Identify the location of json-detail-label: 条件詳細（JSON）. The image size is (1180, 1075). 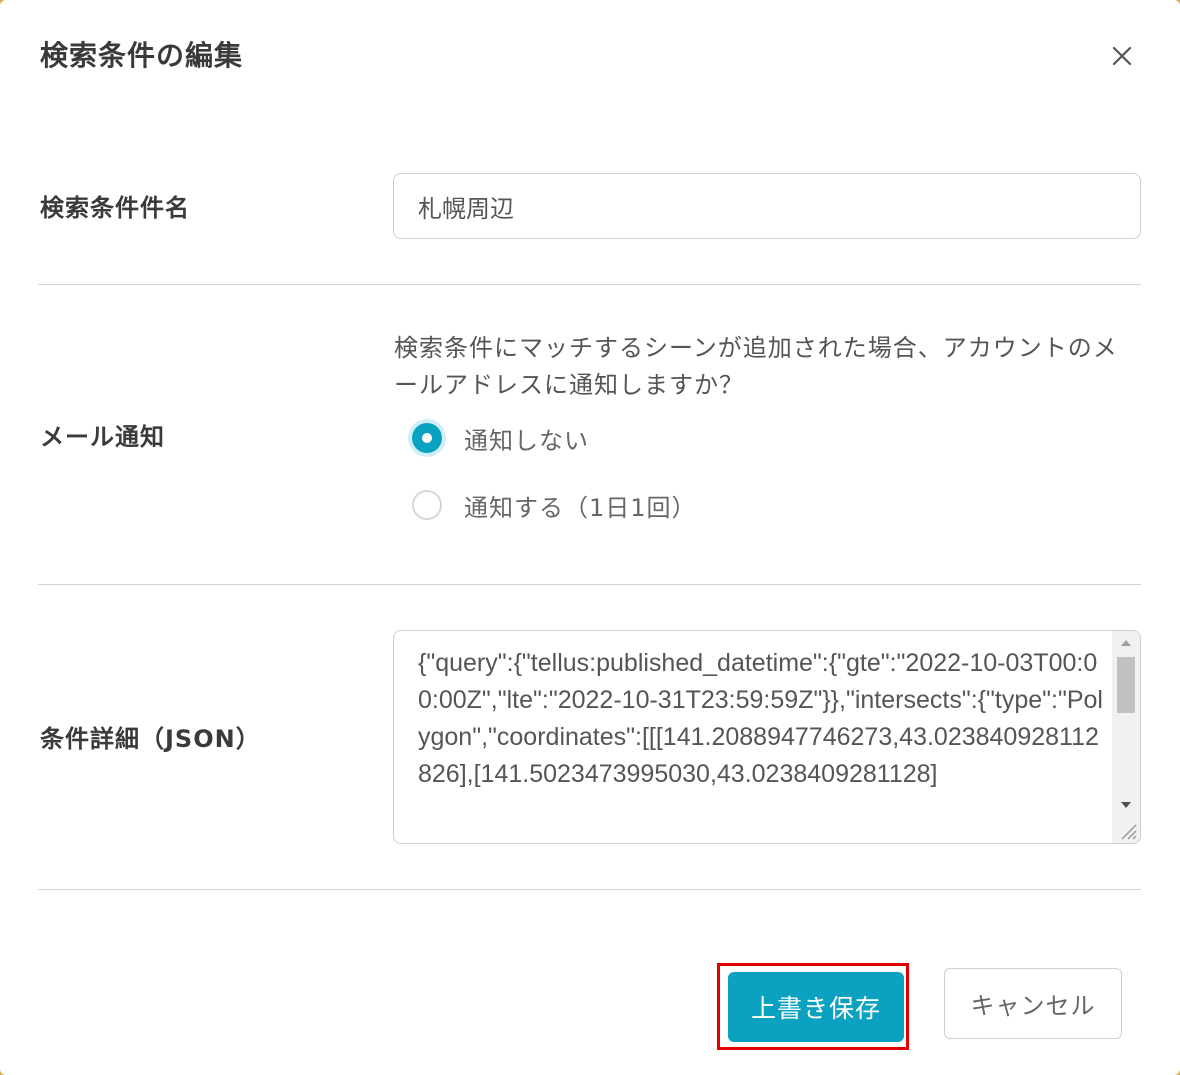
(150, 739).